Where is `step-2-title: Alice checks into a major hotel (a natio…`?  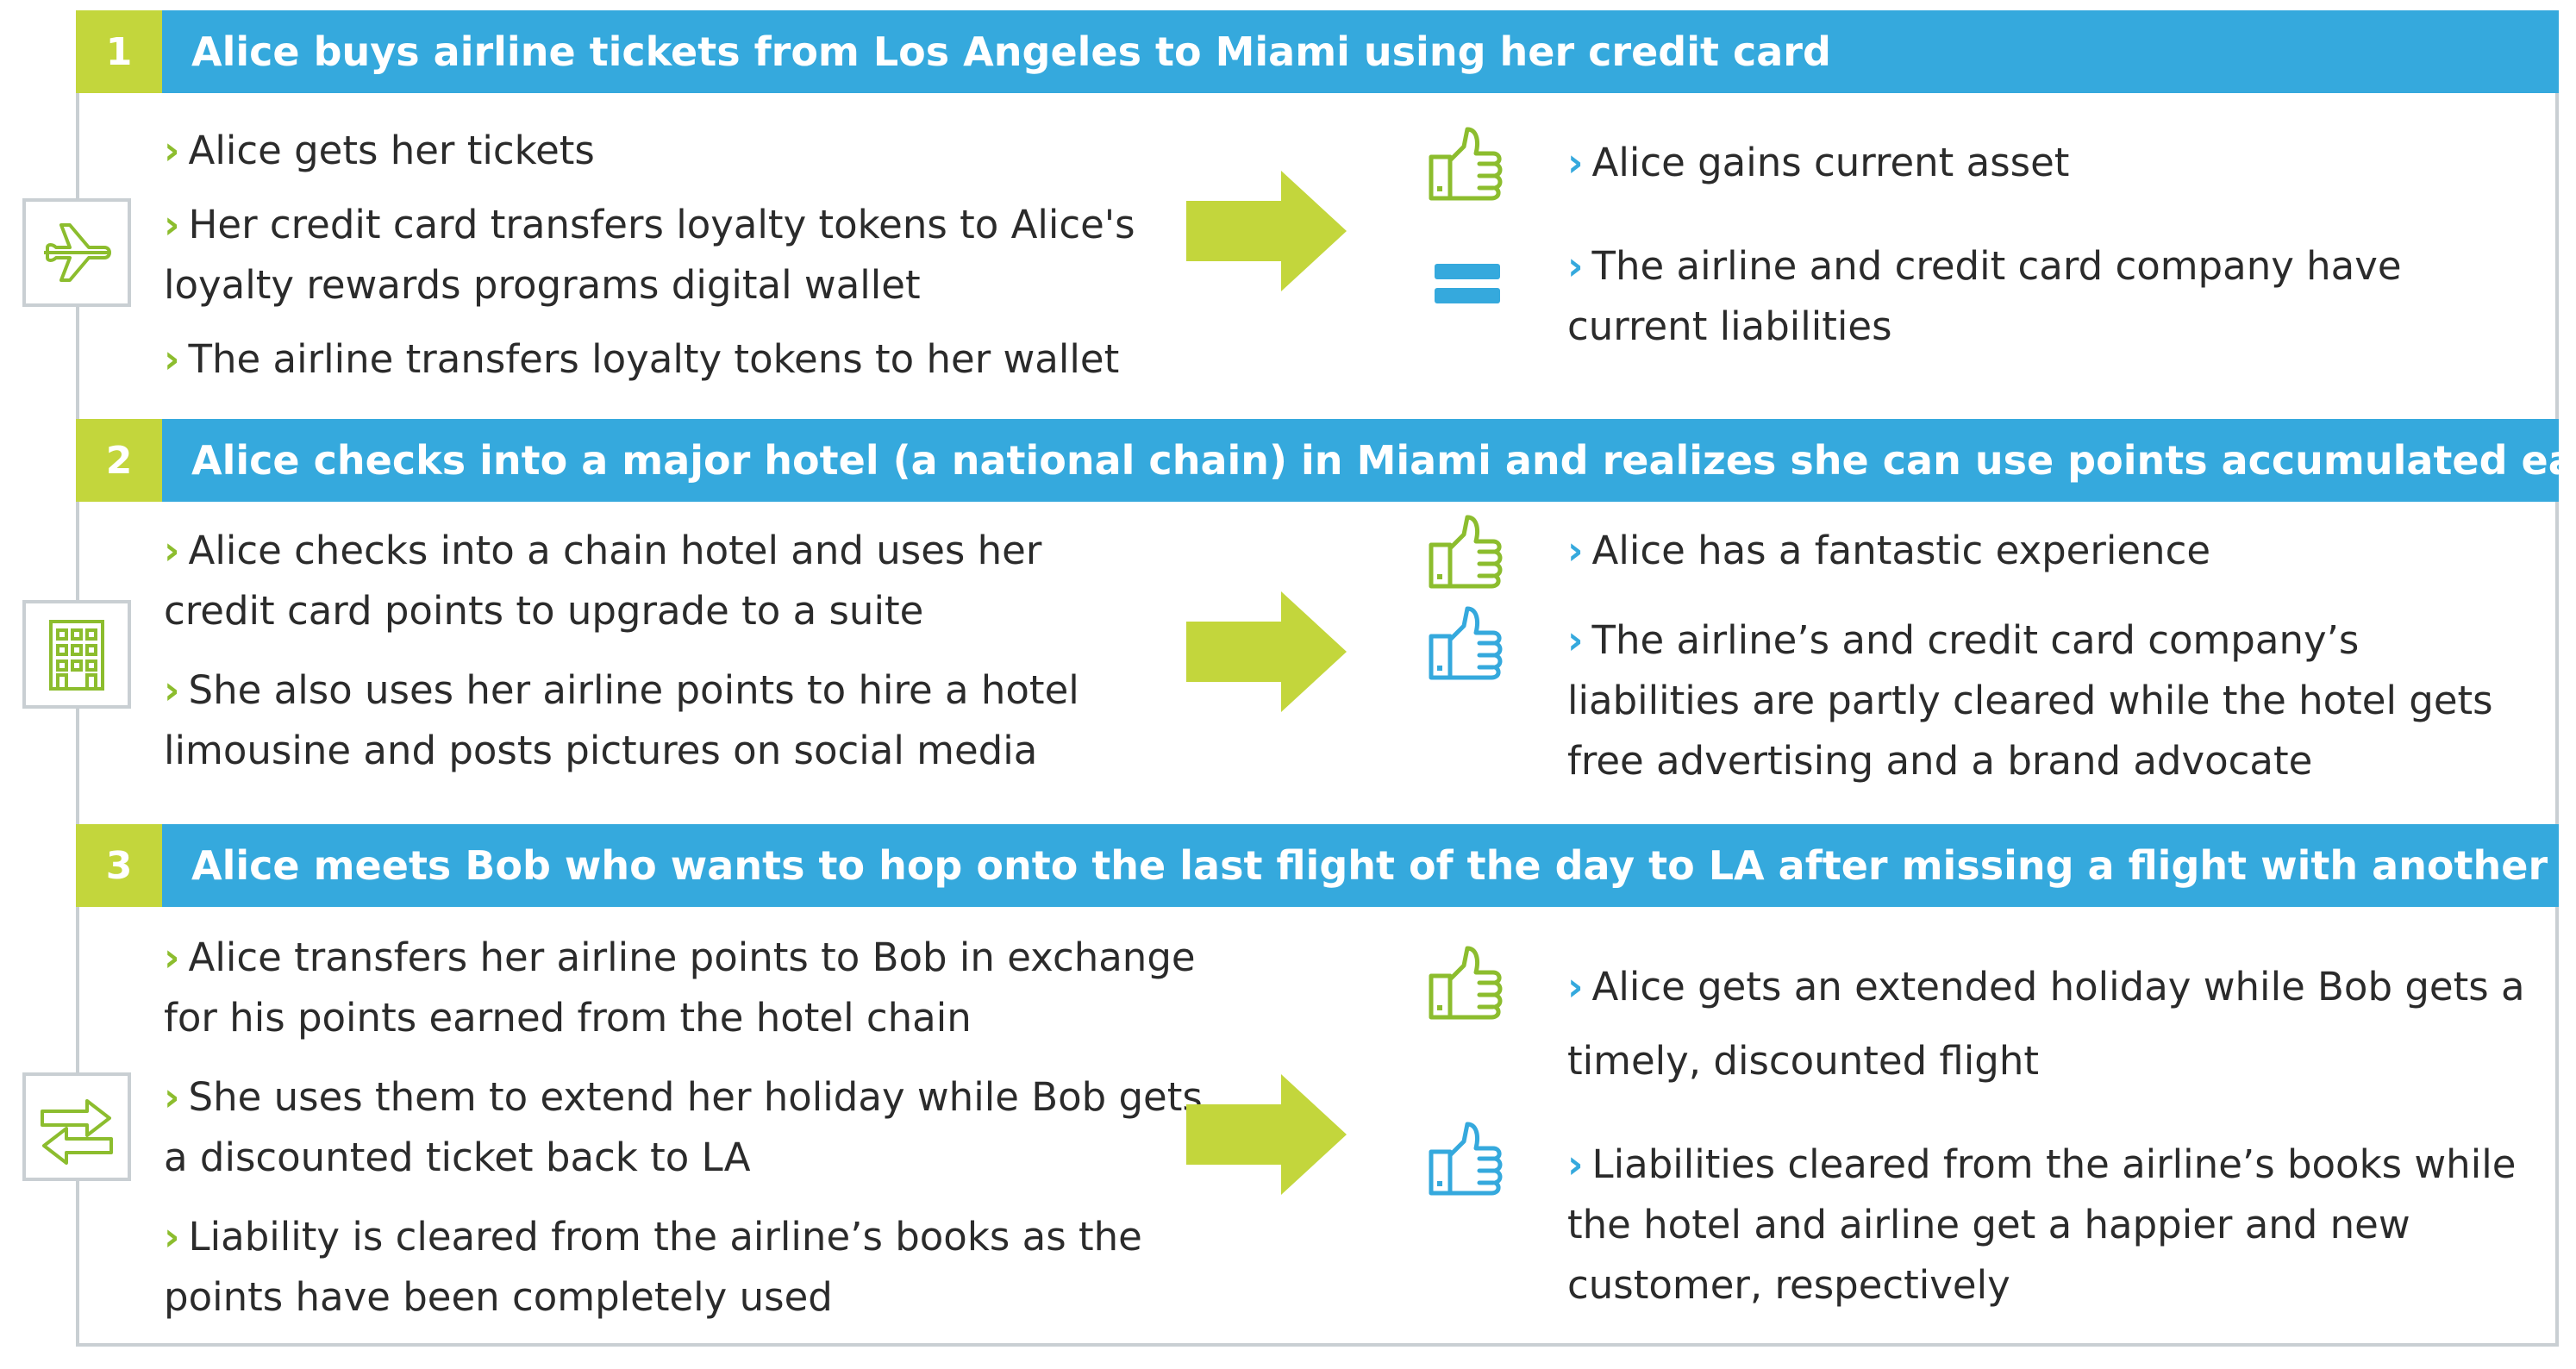
step-2-title: Alice checks into a major hotel (a natio… is located at coordinates (1383, 460).